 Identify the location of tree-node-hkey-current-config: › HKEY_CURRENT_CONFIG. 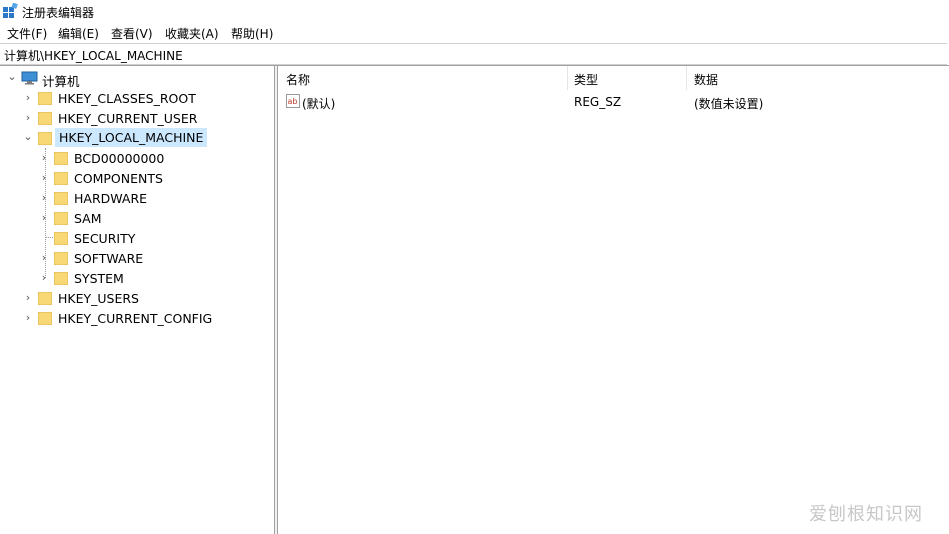
(137, 318).